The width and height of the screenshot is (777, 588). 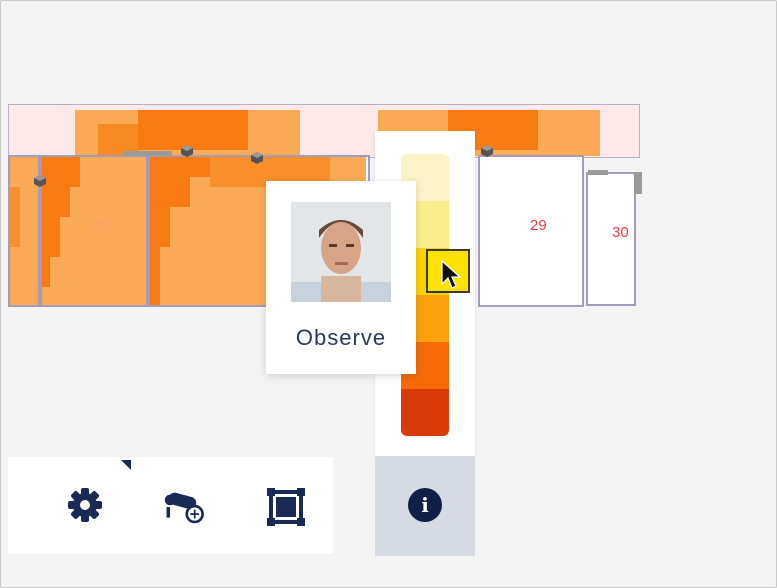 What do you see at coordinates (341, 338) in the screenshot?
I see `observe-label: Observe` at bounding box center [341, 338].